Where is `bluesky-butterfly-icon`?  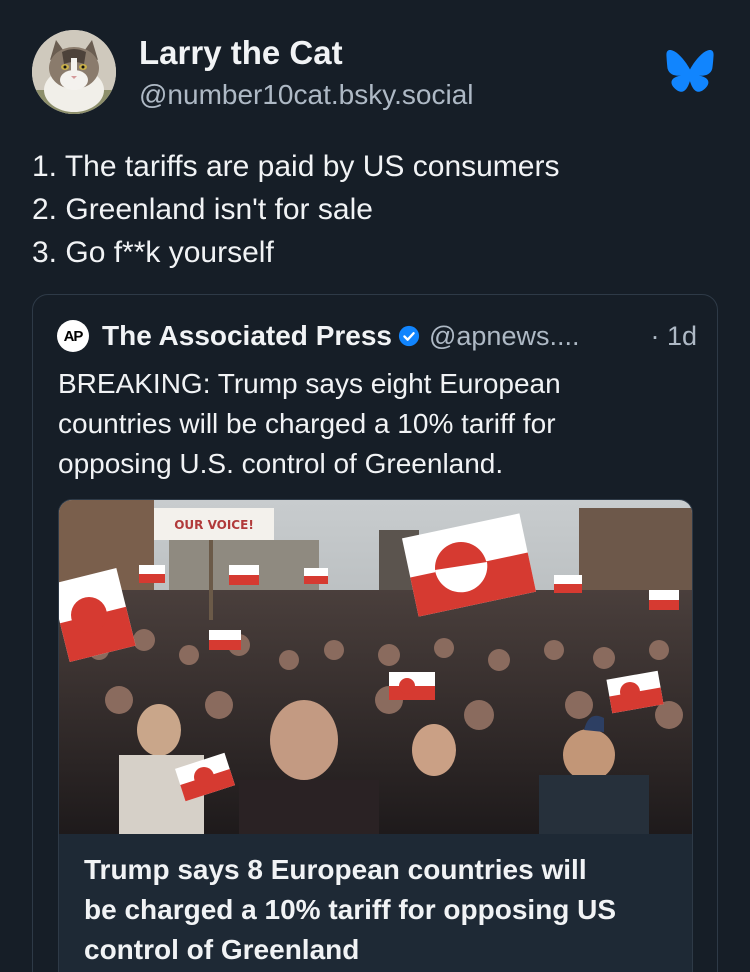 bluesky-butterfly-icon is located at coordinates (690, 71).